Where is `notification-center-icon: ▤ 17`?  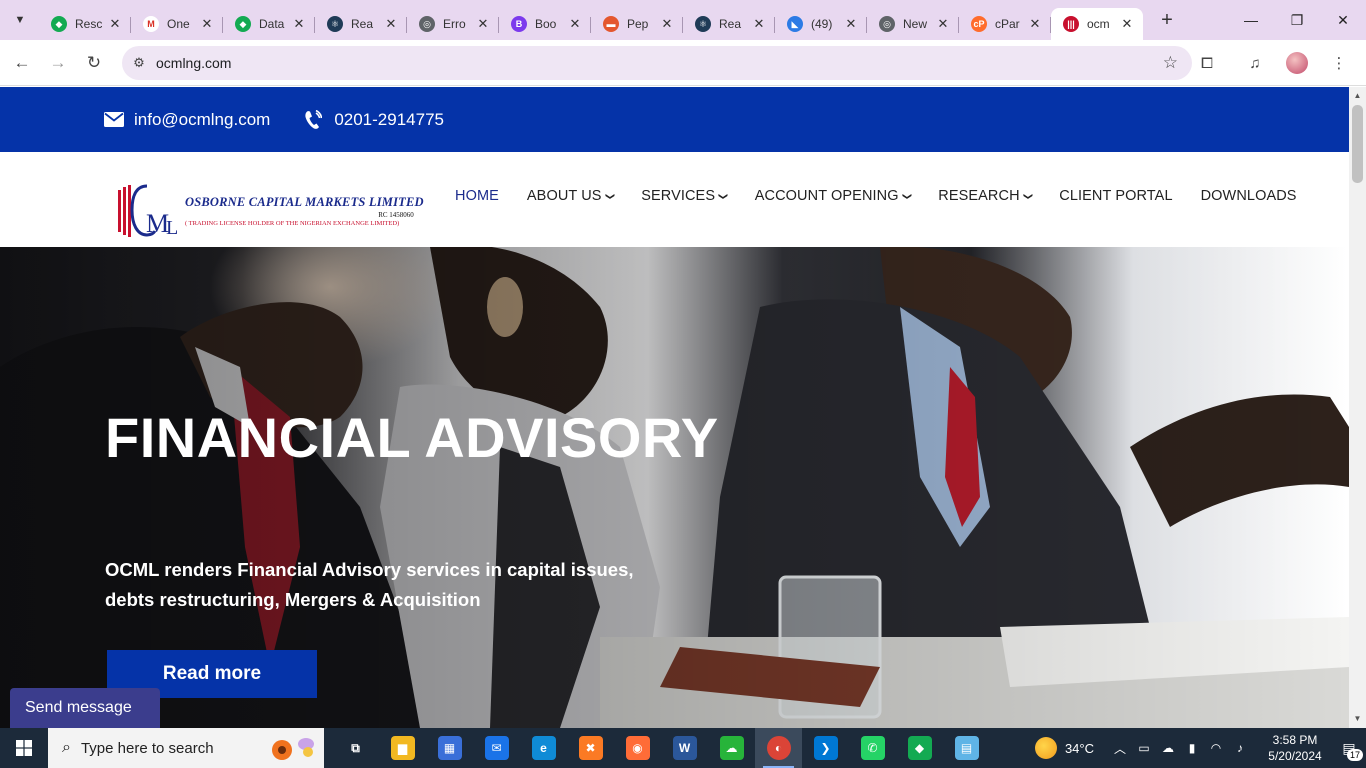
notification-center-icon: ▤ 17 is located at coordinates (1349, 748).